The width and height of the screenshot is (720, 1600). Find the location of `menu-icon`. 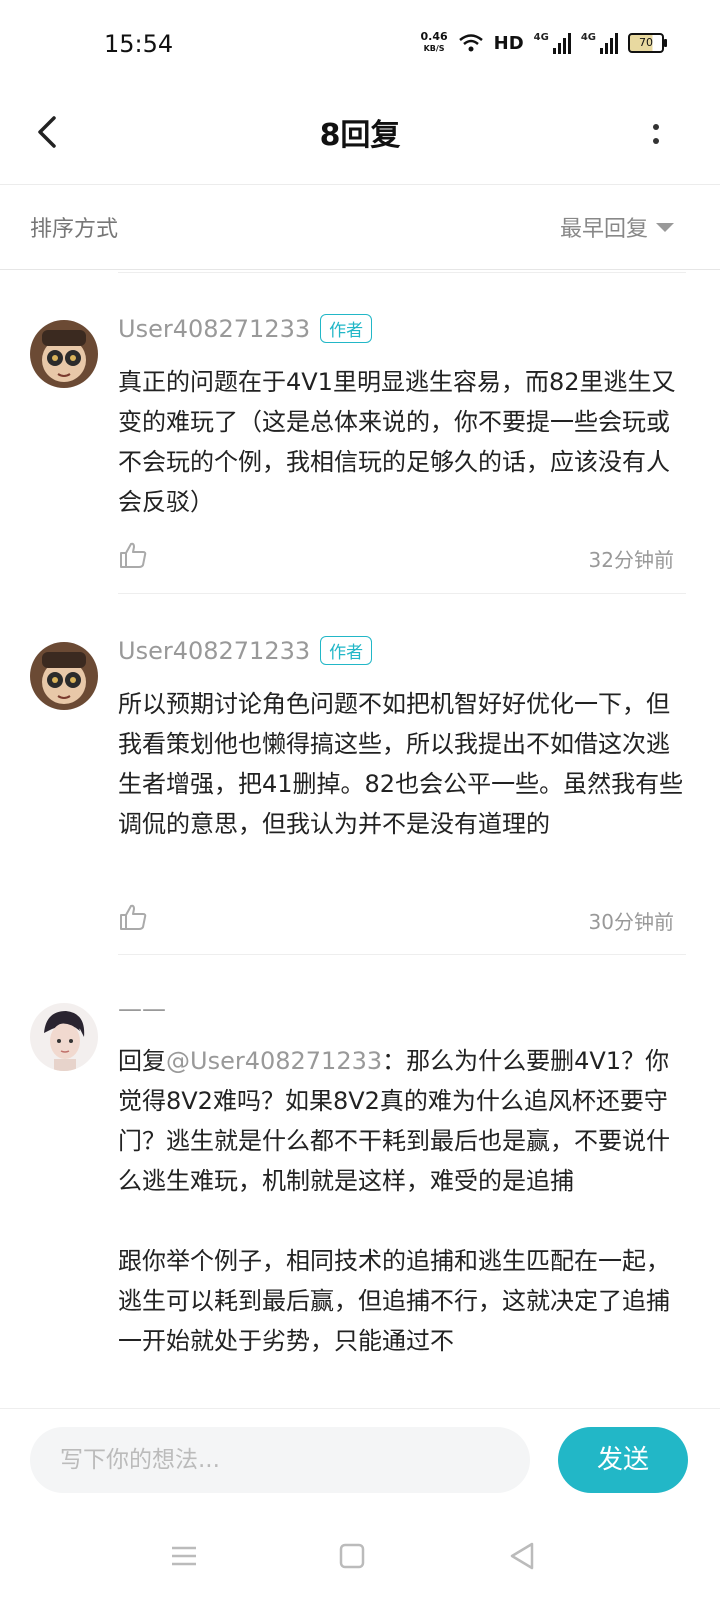

menu-icon is located at coordinates (184, 1556).